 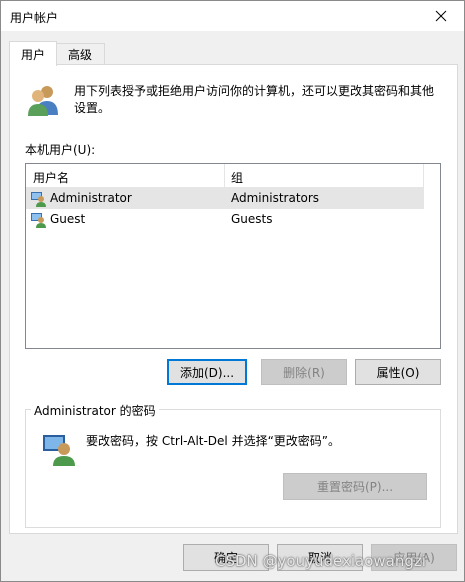 What do you see at coordinates (34, 18) in the screenshot?
I see `window-title: 用户帐户` at bounding box center [34, 18].